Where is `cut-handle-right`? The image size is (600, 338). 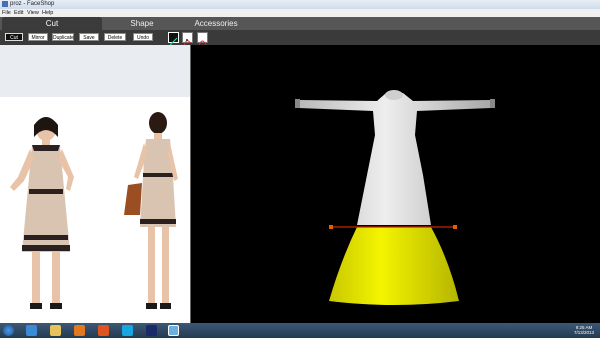
cut-handle-right is located at coordinates (455, 227).